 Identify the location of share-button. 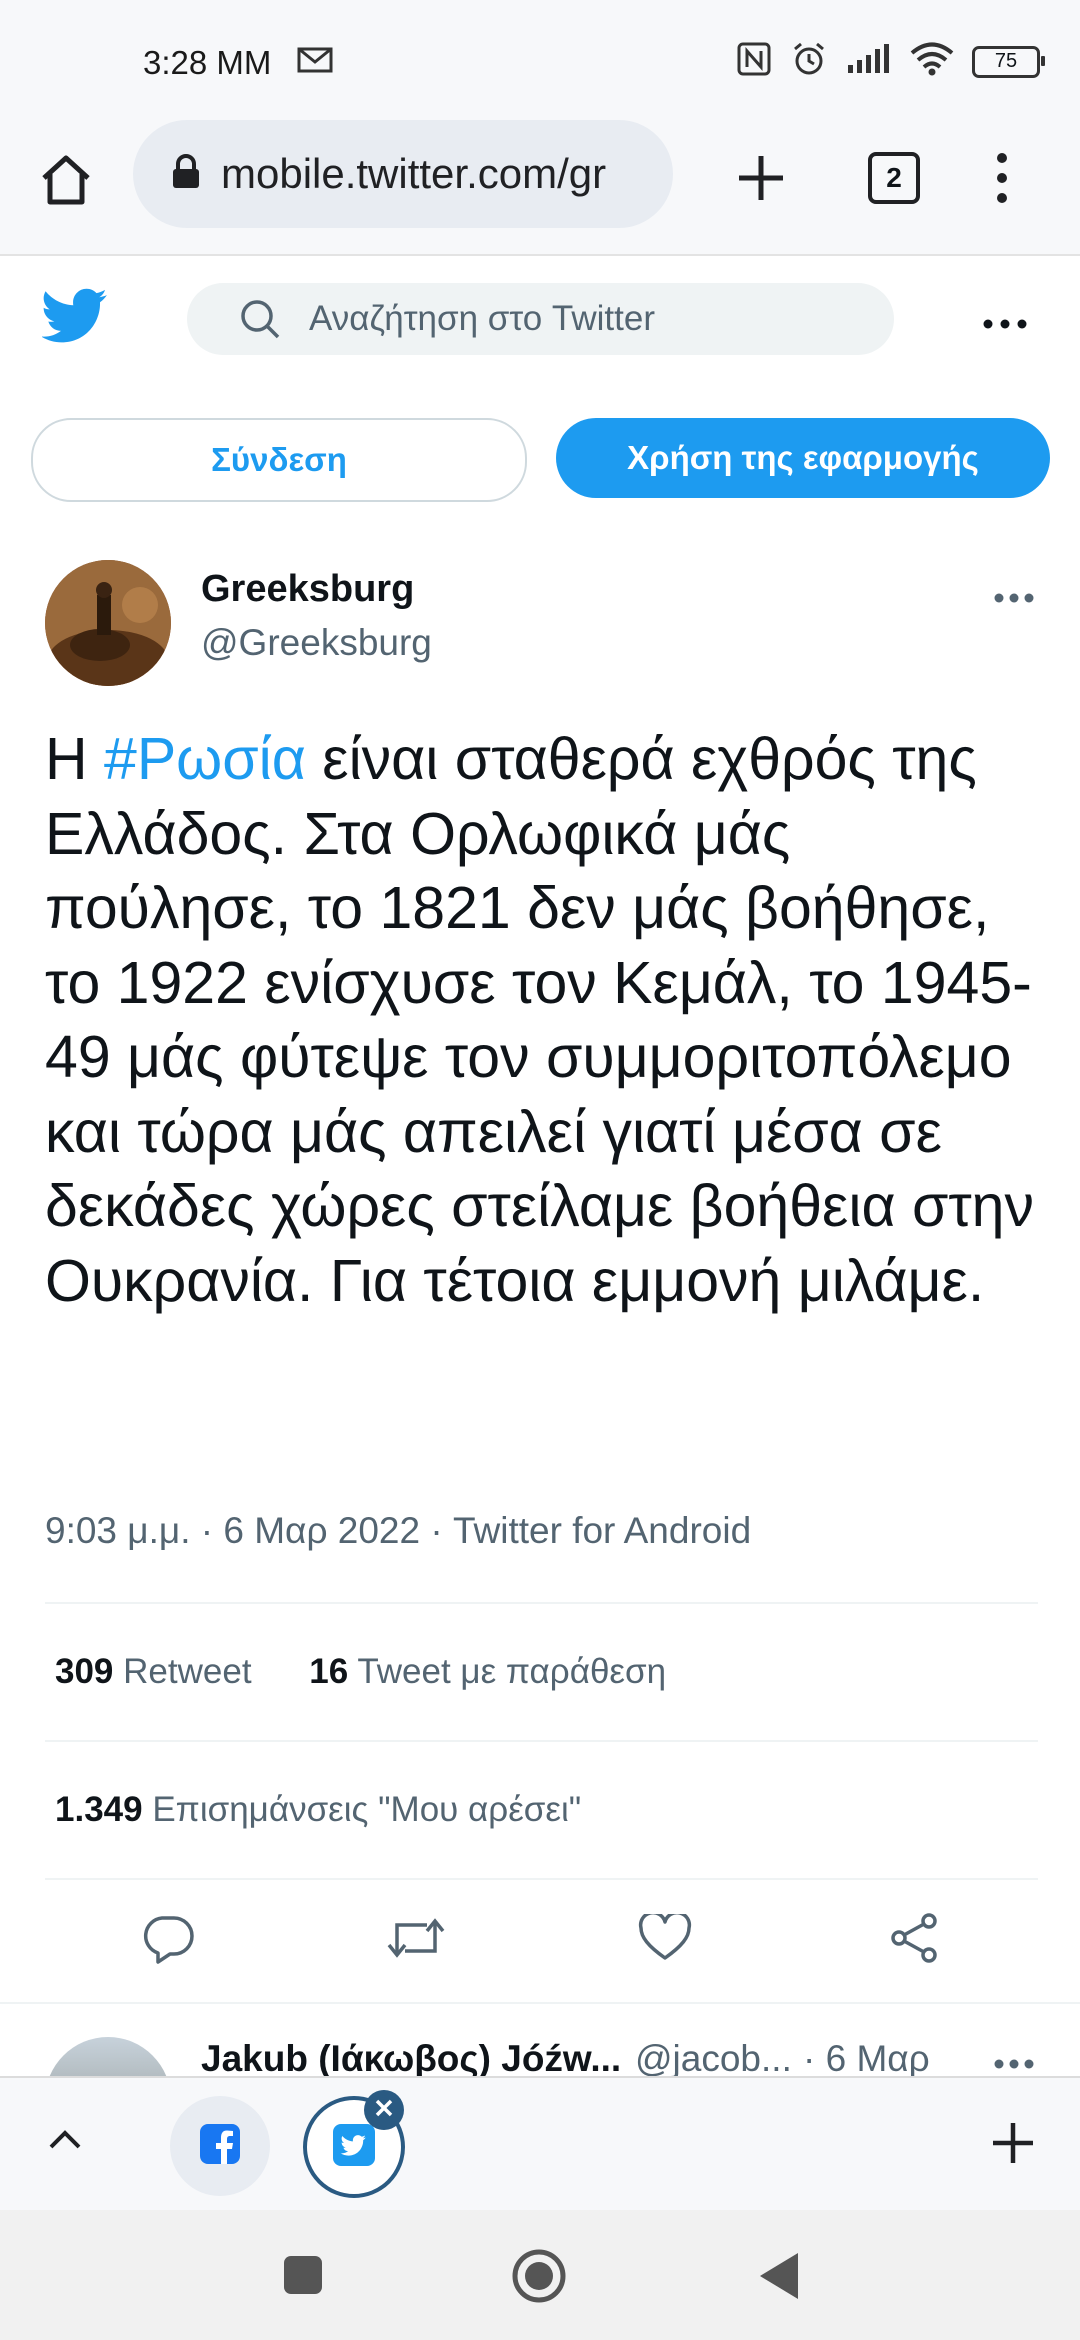
(914, 1940).